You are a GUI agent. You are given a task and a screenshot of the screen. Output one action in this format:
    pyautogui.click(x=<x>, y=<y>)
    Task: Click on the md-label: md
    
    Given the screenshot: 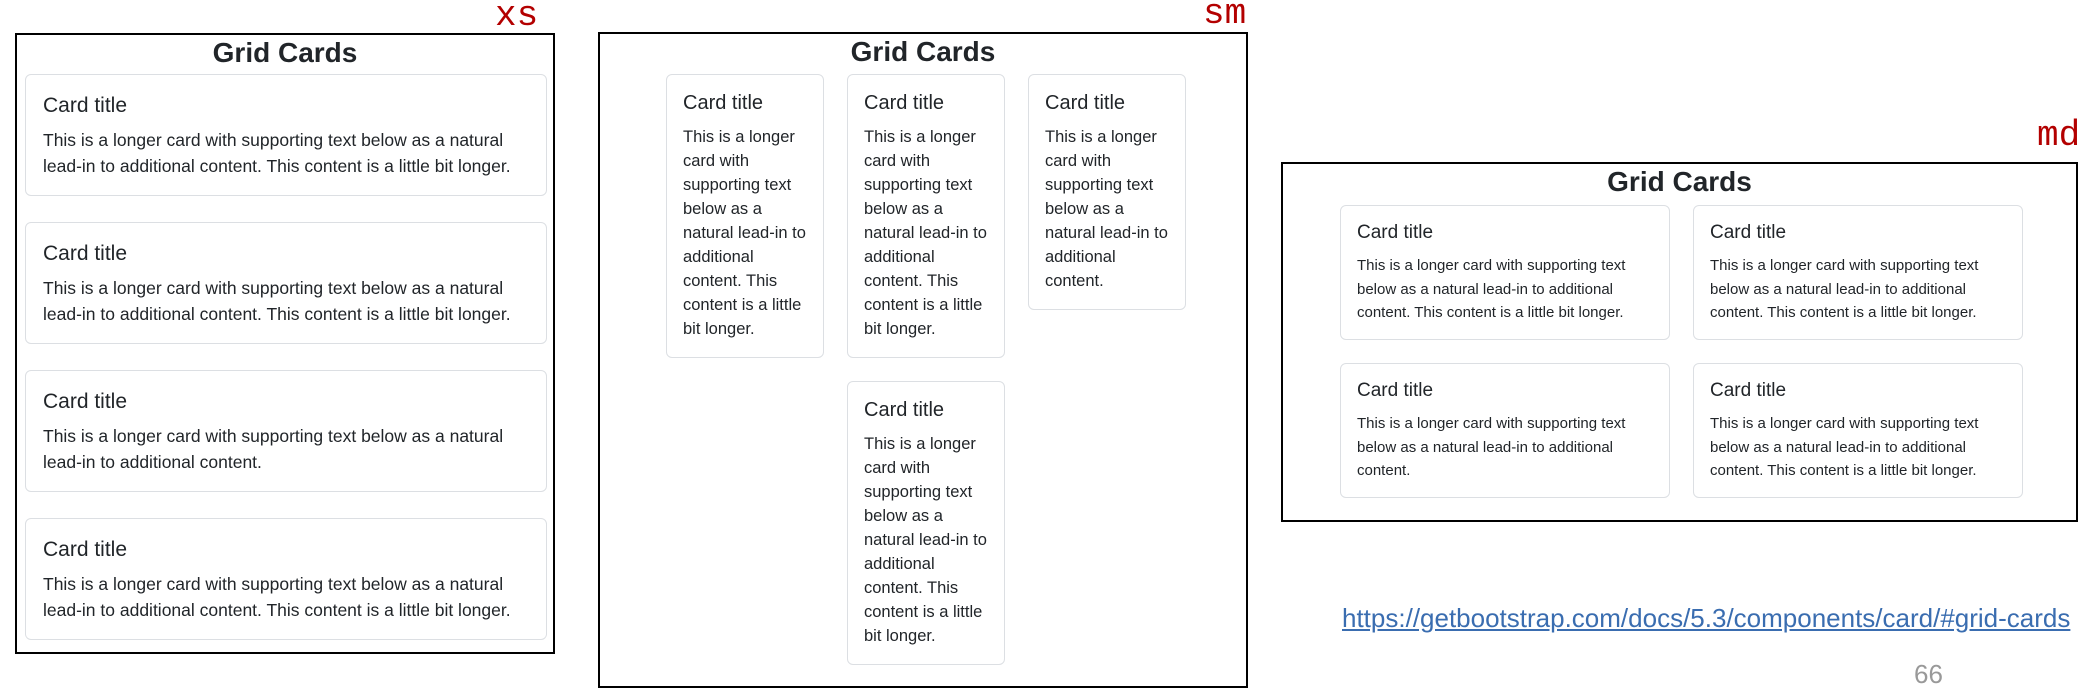 What is the action you would take?
    pyautogui.click(x=2059, y=135)
    